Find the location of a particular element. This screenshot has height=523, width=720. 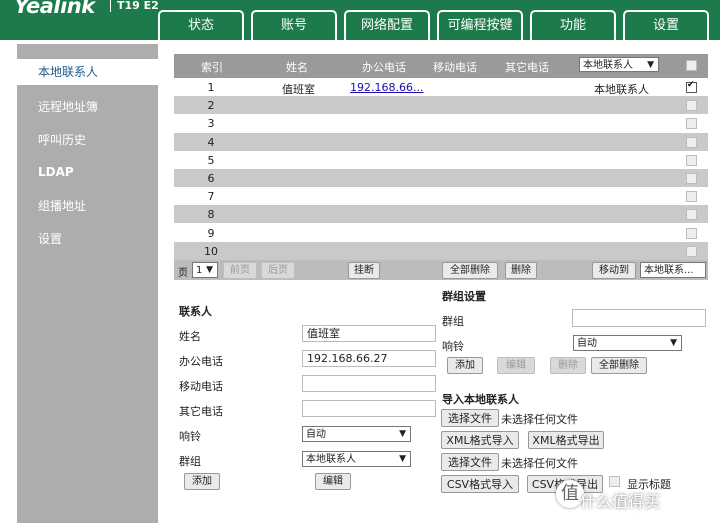

col-name: 姓名 is located at coordinates (297, 67).